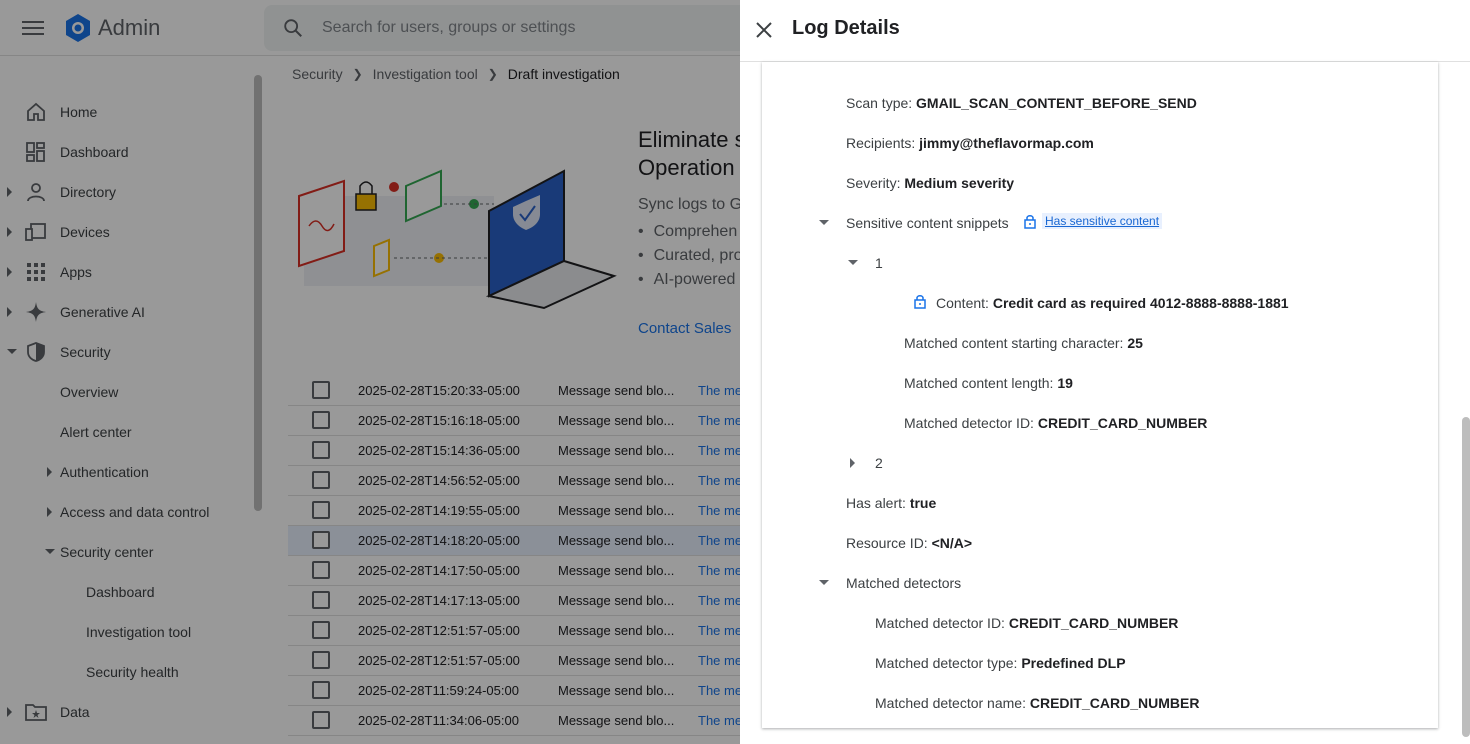 This screenshot has height=744, width=1470. Describe the element at coordinates (1093, 221) in the screenshot. I see `has-sensitive-content-chip: Has sensitive content` at that location.